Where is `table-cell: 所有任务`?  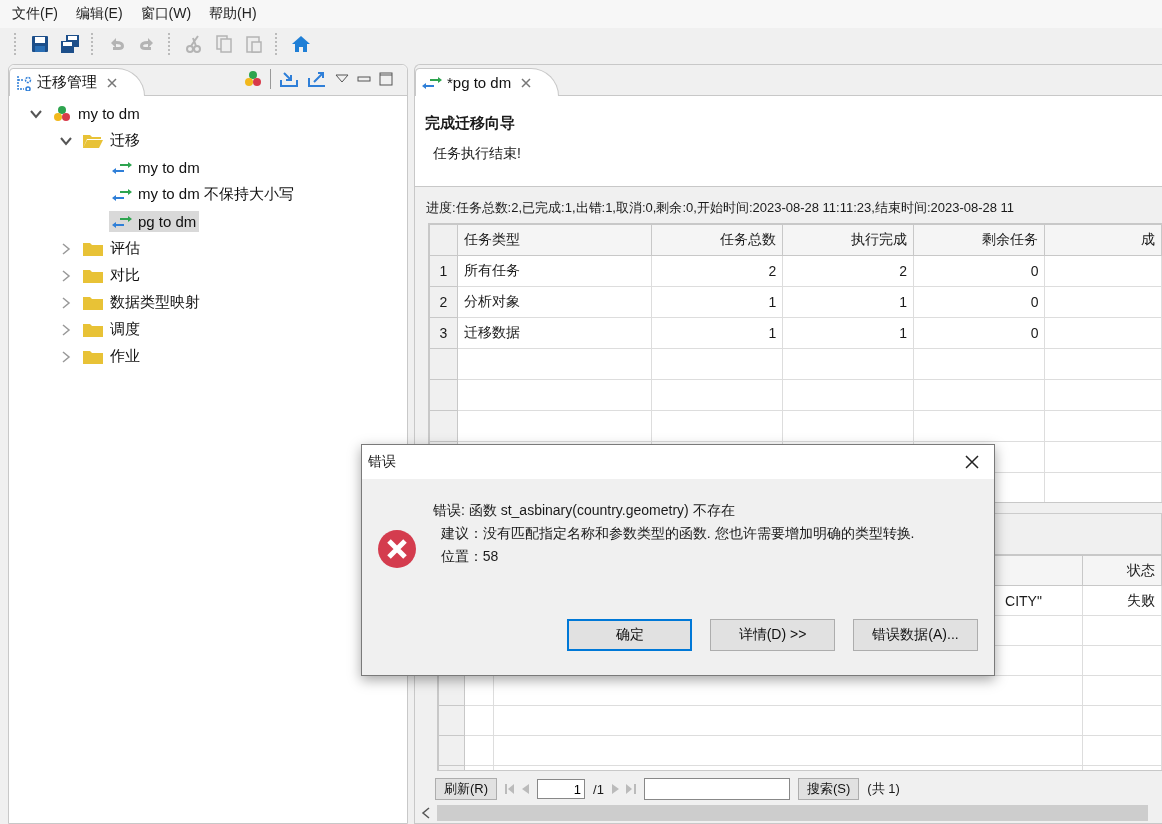
table-cell: 所有任务 is located at coordinates (554, 271).